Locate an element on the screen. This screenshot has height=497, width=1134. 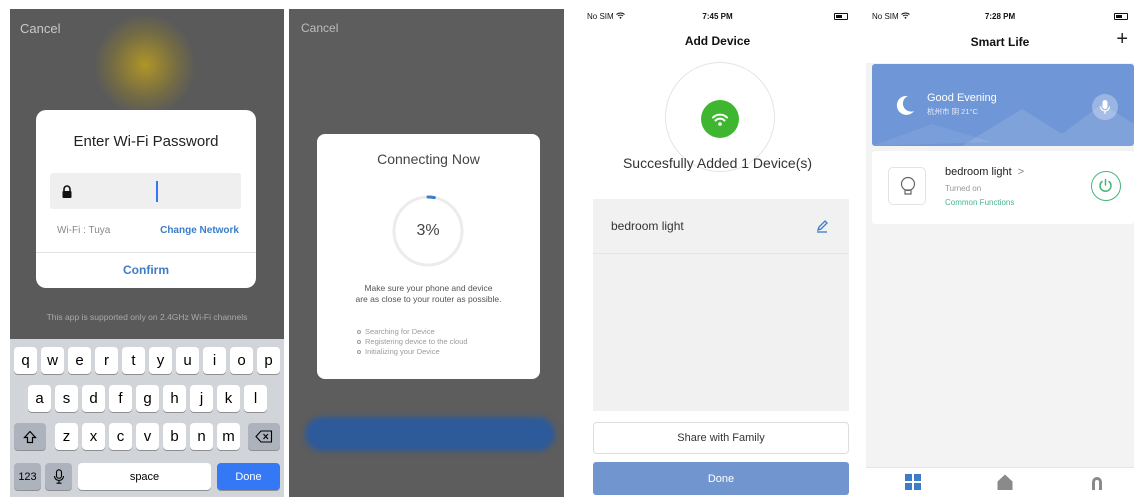
app-title: Smart Life is located at coordinates (1000, 42).